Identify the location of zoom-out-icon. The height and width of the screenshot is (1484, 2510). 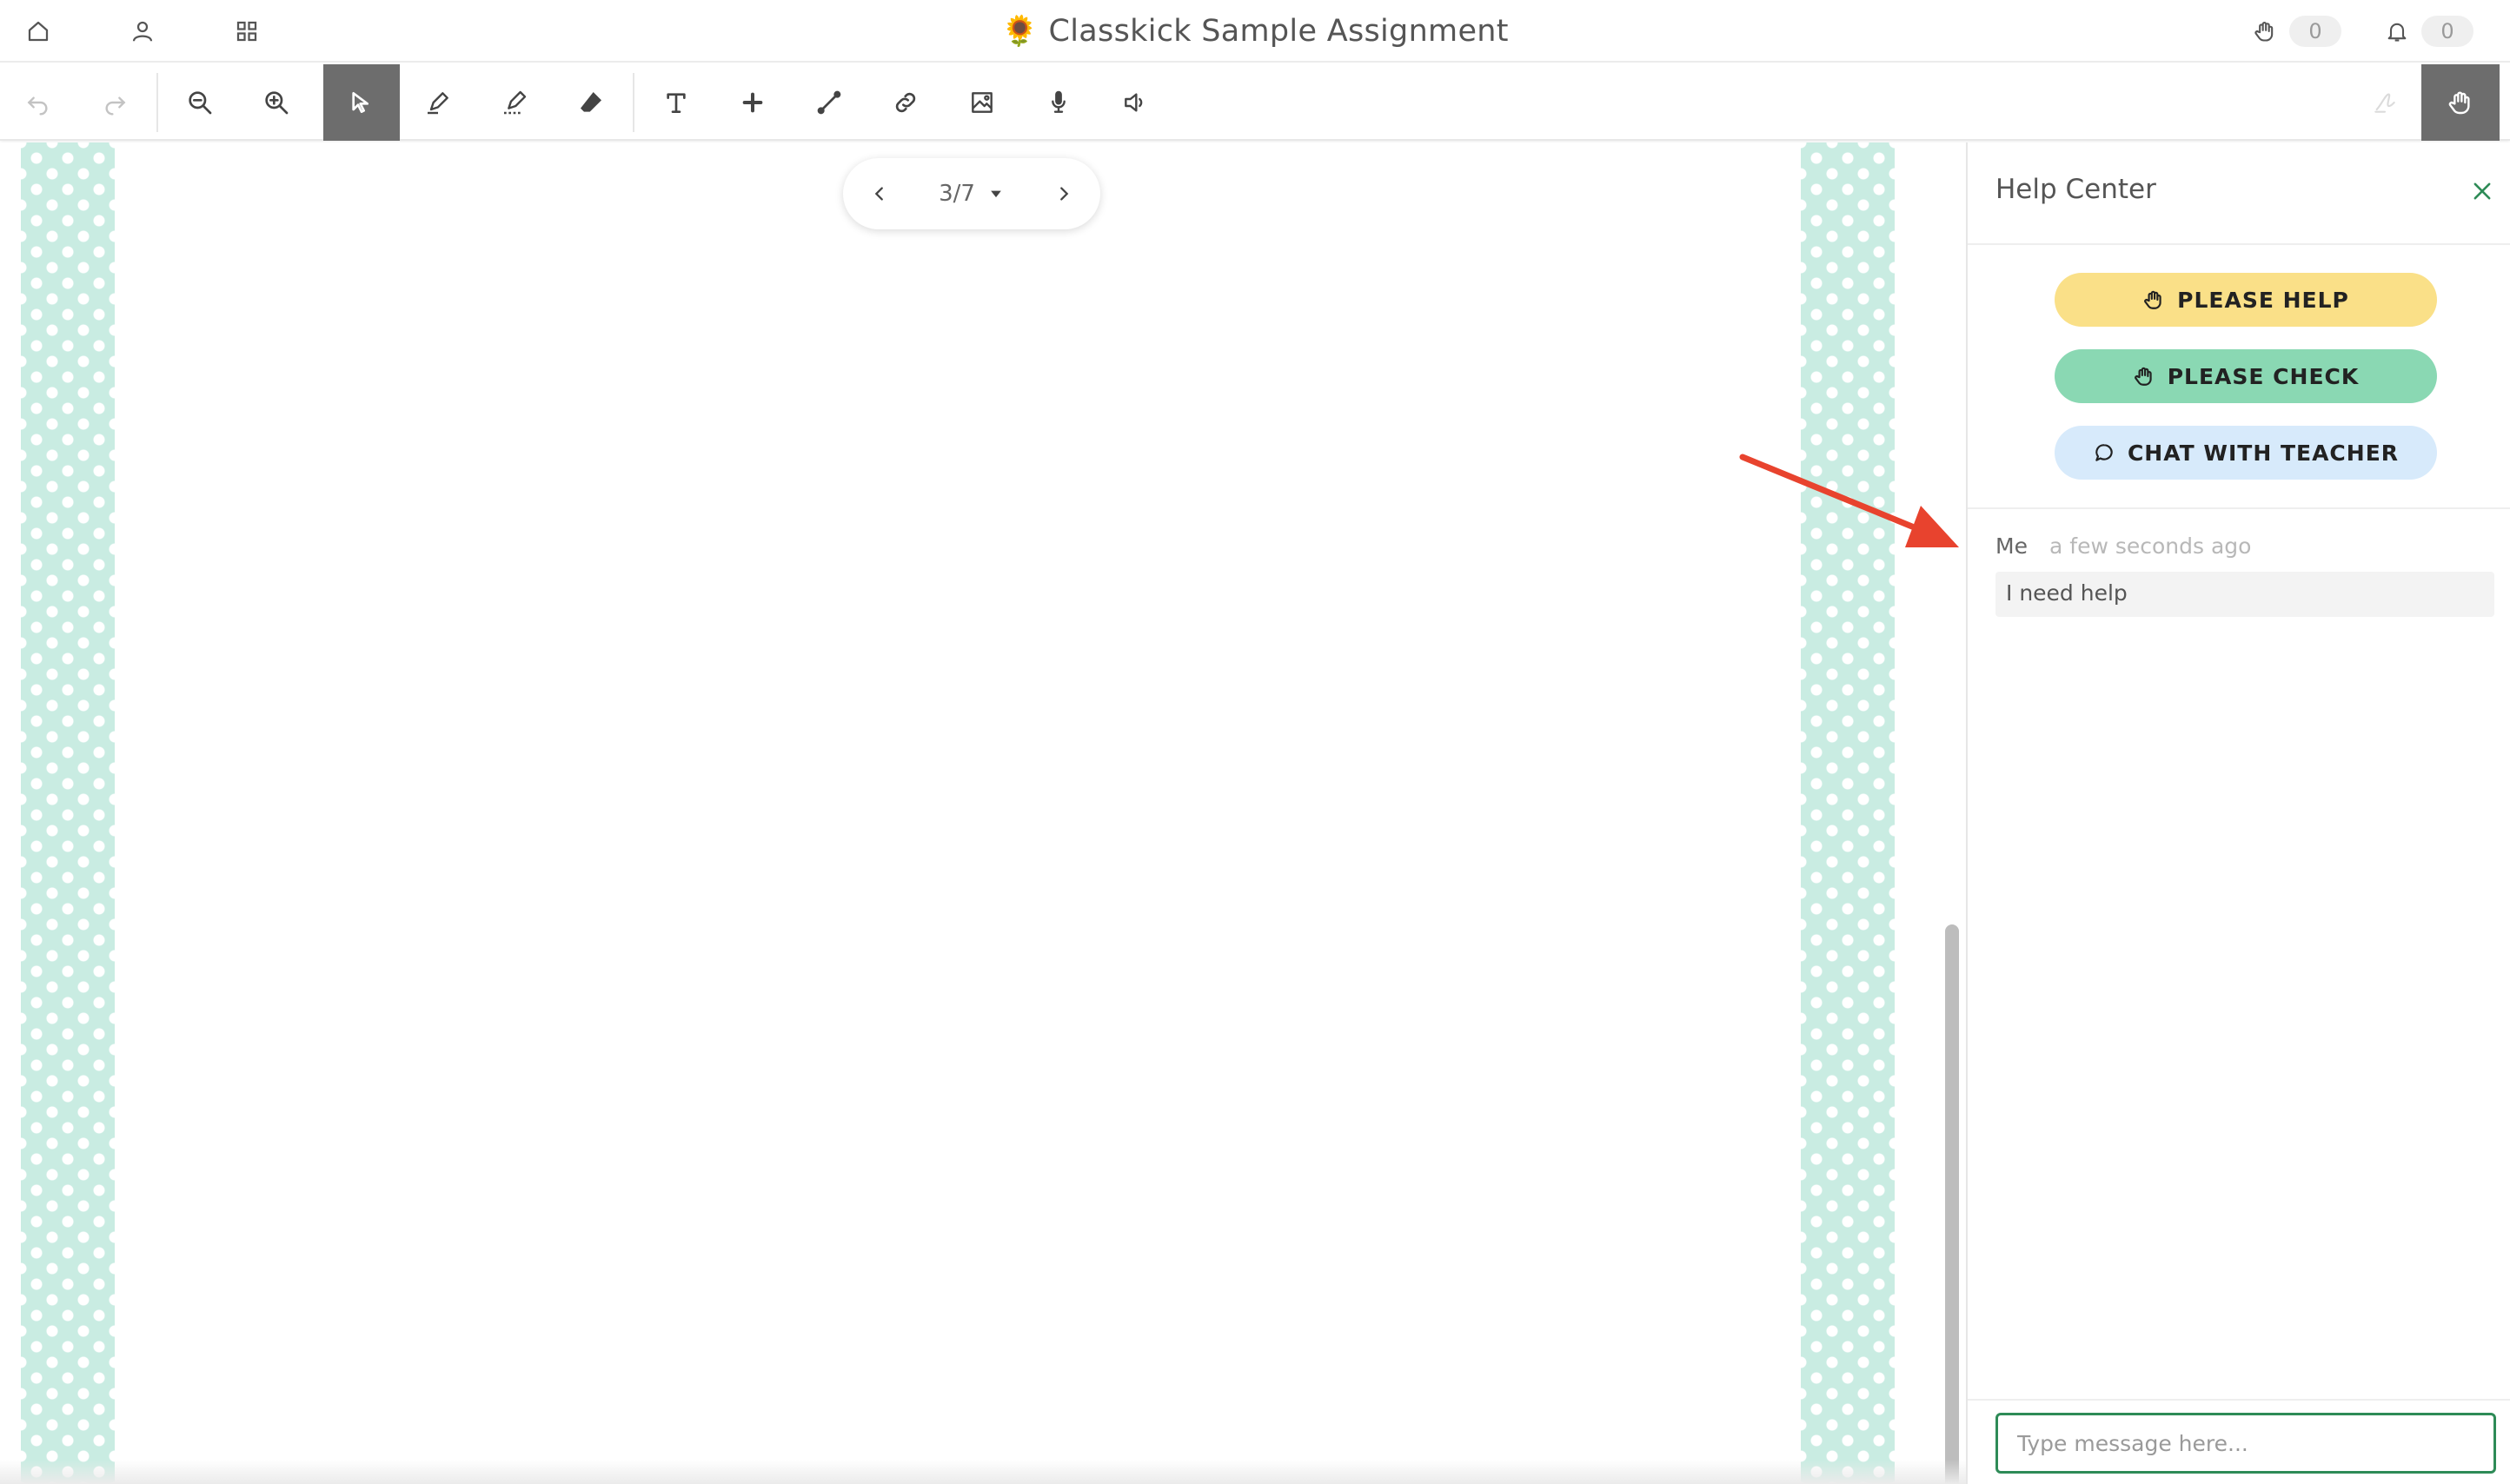
(200, 102).